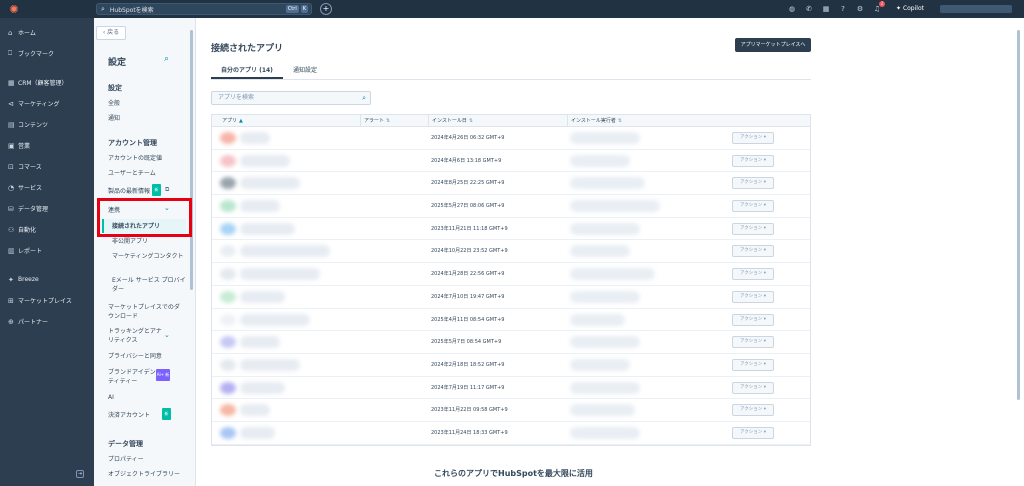 This screenshot has height=486, width=1024. What do you see at coordinates (364, 98) in the screenshot?
I see `search-icon: ⌕` at bounding box center [364, 98].